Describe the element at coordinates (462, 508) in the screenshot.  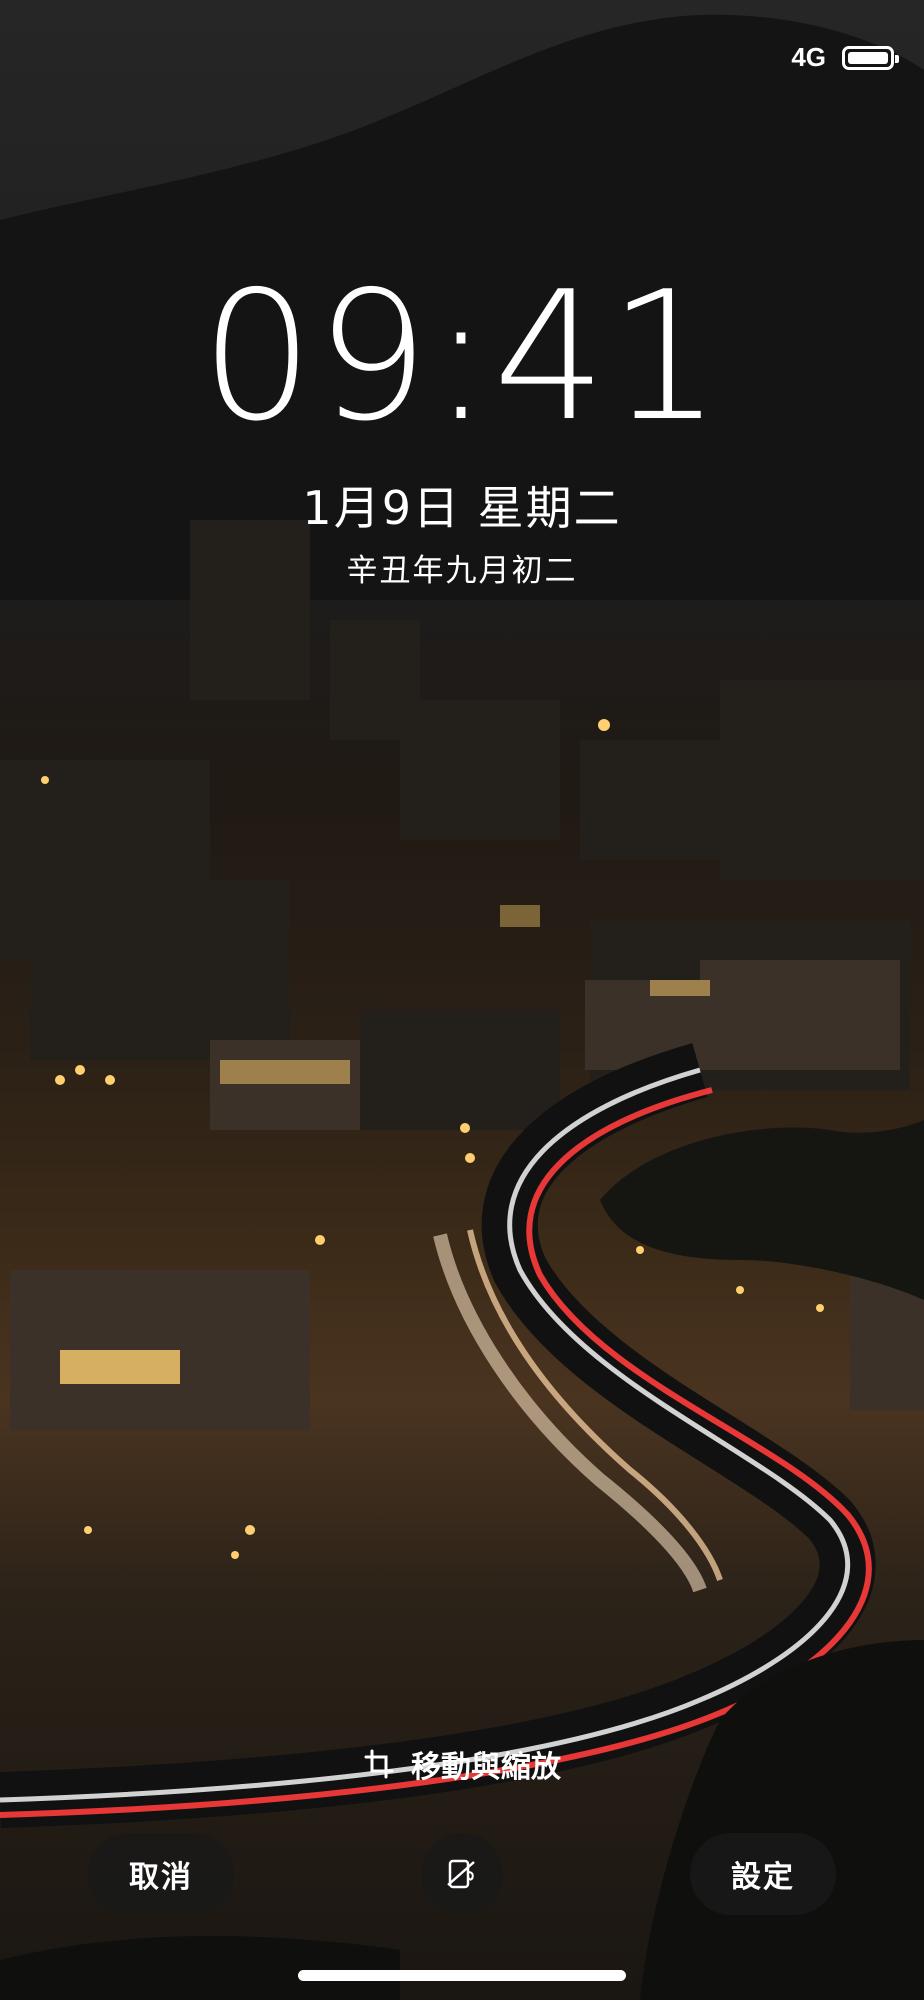
I see `lockscreen-date: 1月9日 星期二` at that location.